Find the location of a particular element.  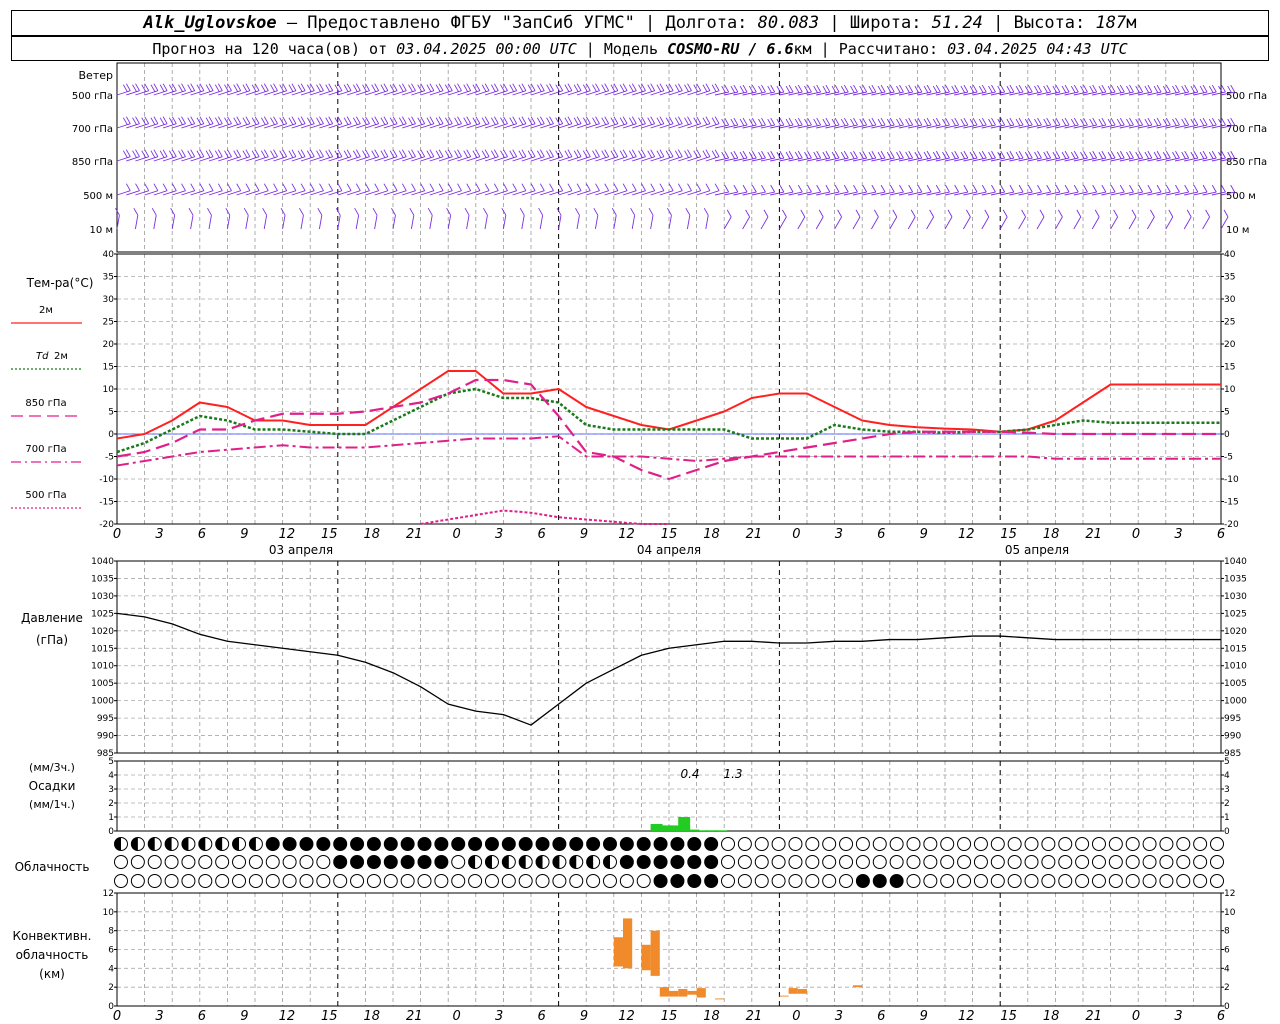

conv-tick-left: 4 is located at coordinates (111, 969).